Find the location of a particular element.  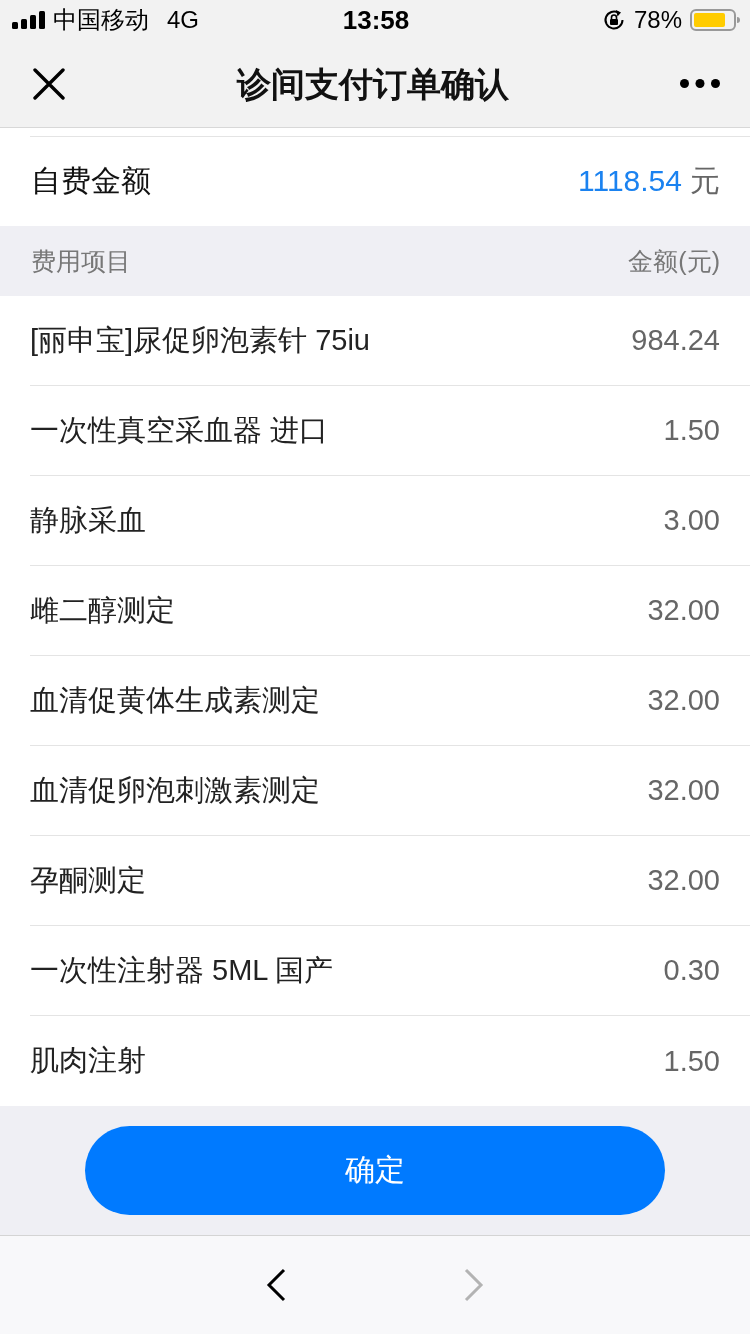

column-header: 费用项目 is located at coordinates (81, 261).